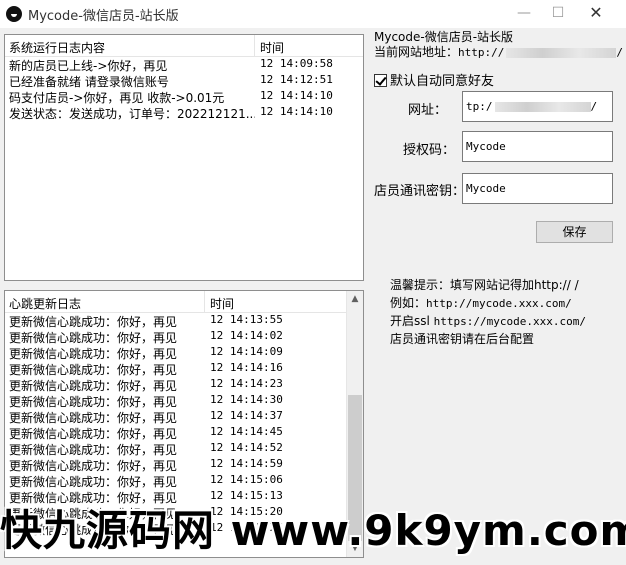  I want to click on table-row: 更新微信心跳成功：你好，再见 12 14:14:02, so click(184, 337).